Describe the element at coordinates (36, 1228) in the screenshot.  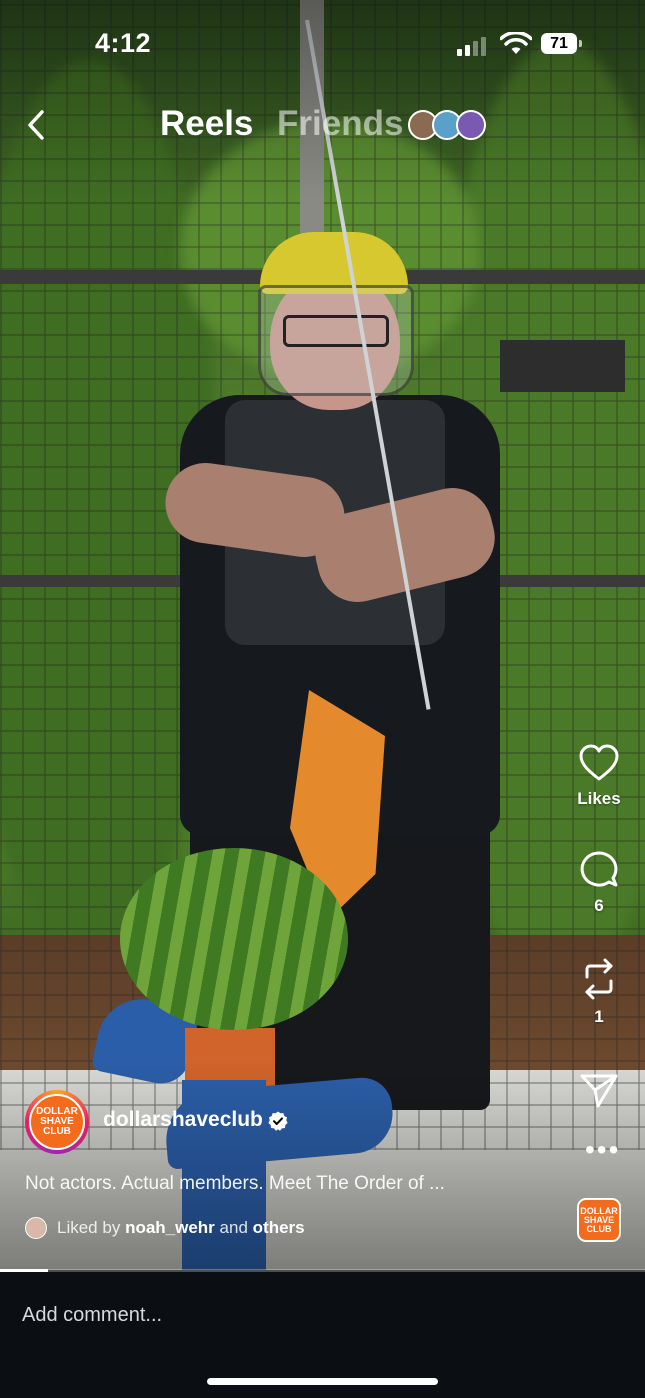
I see `liked-by-avatar` at that location.